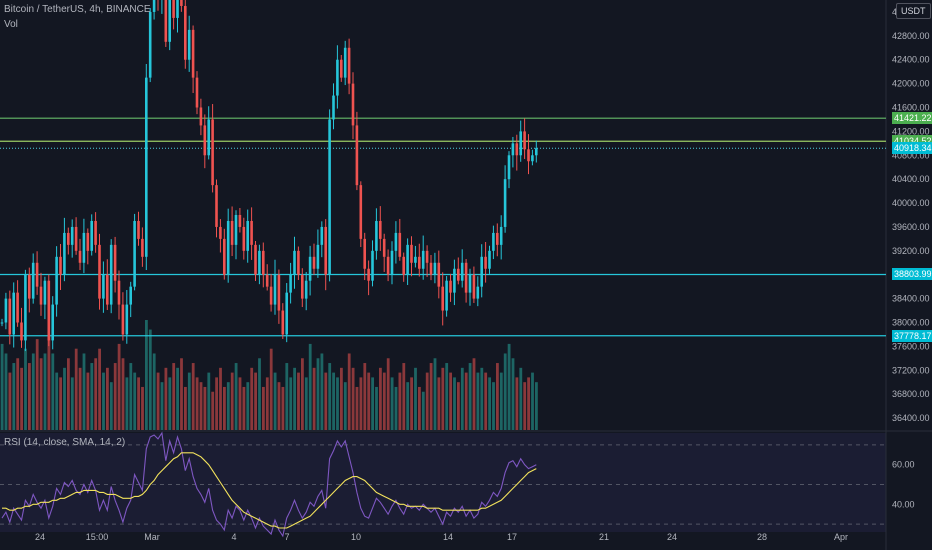  Describe the element at coordinates (841, 537) in the screenshot. I see `time-axis-label: Apr` at that location.